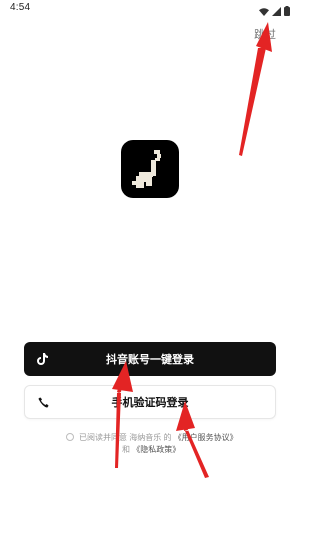  What do you see at coordinates (265, 34) in the screenshot?
I see `skip-button: 跳过` at bounding box center [265, 34].